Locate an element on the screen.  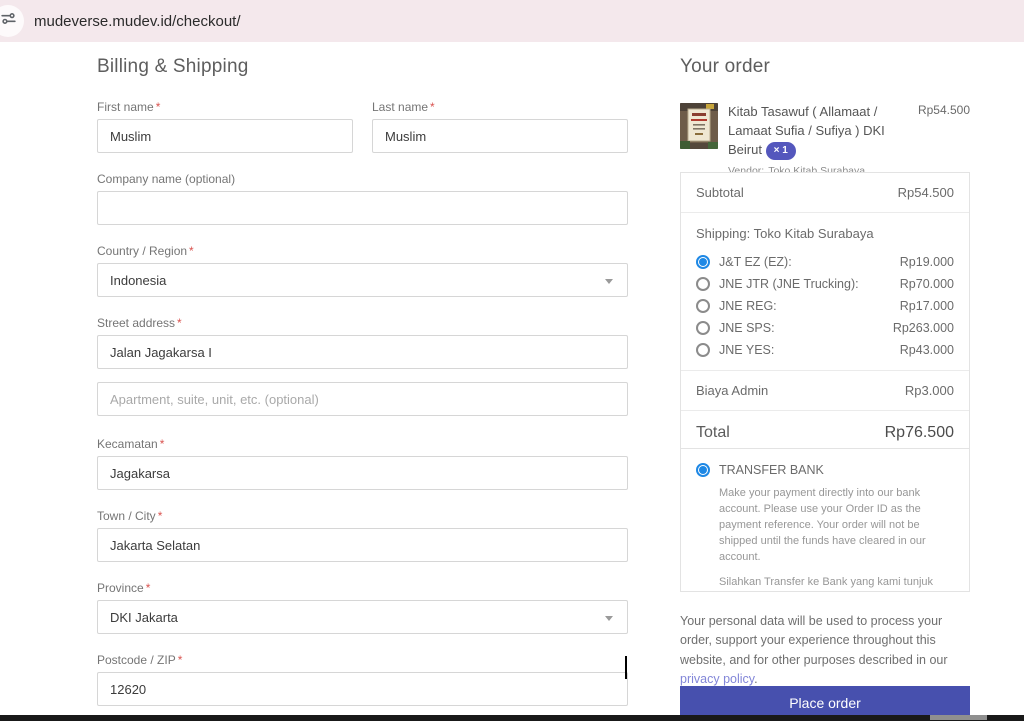
shipping-option-label: JNE REG: is located at coordinates (748, 305).